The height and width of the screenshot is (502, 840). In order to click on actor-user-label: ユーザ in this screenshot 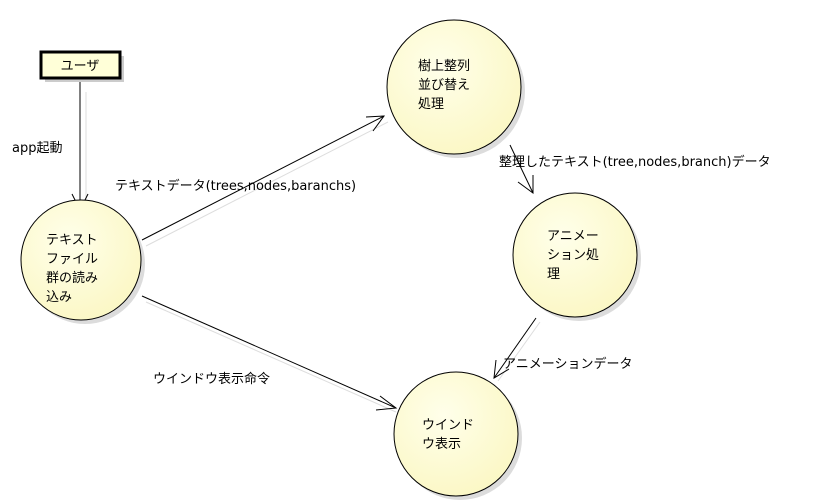, I will do `click(80, 66)`.